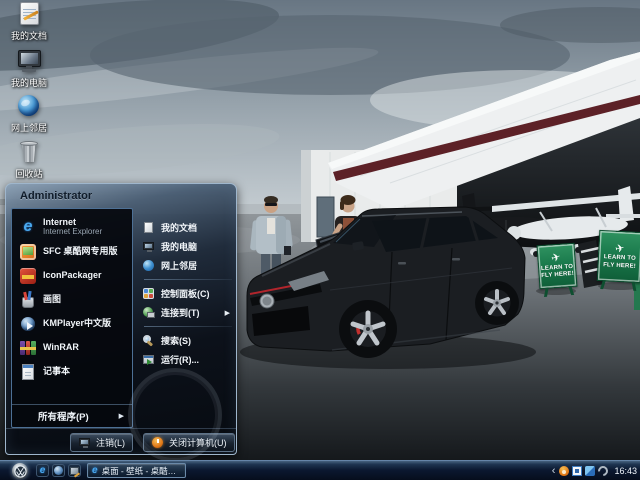 This screenshot has width=640, height=480. I want to click on place-my-computer: 我的电脑, so click(188, 246).